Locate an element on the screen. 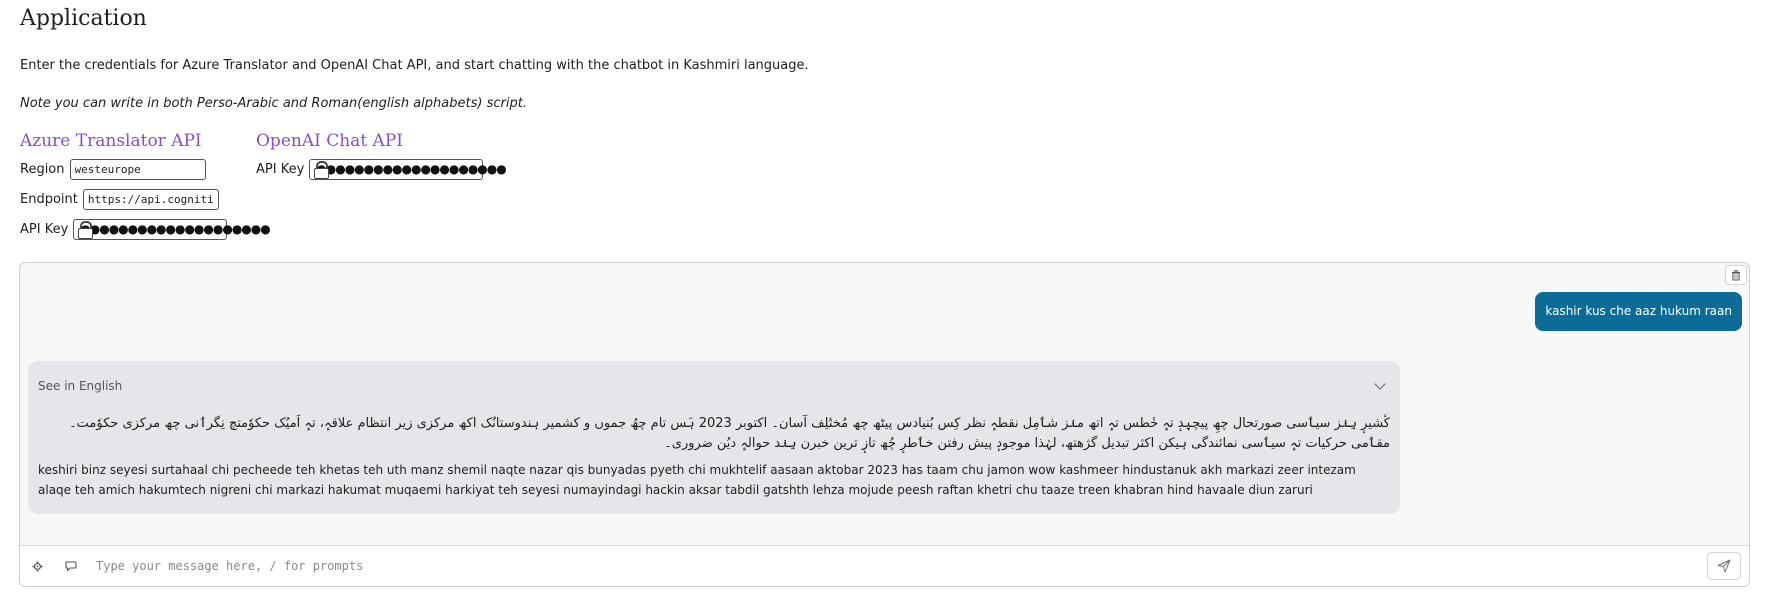 The height and width of the screenshot is (603, 1774). chat-bubble-icon is located at coordinates (71, 565).